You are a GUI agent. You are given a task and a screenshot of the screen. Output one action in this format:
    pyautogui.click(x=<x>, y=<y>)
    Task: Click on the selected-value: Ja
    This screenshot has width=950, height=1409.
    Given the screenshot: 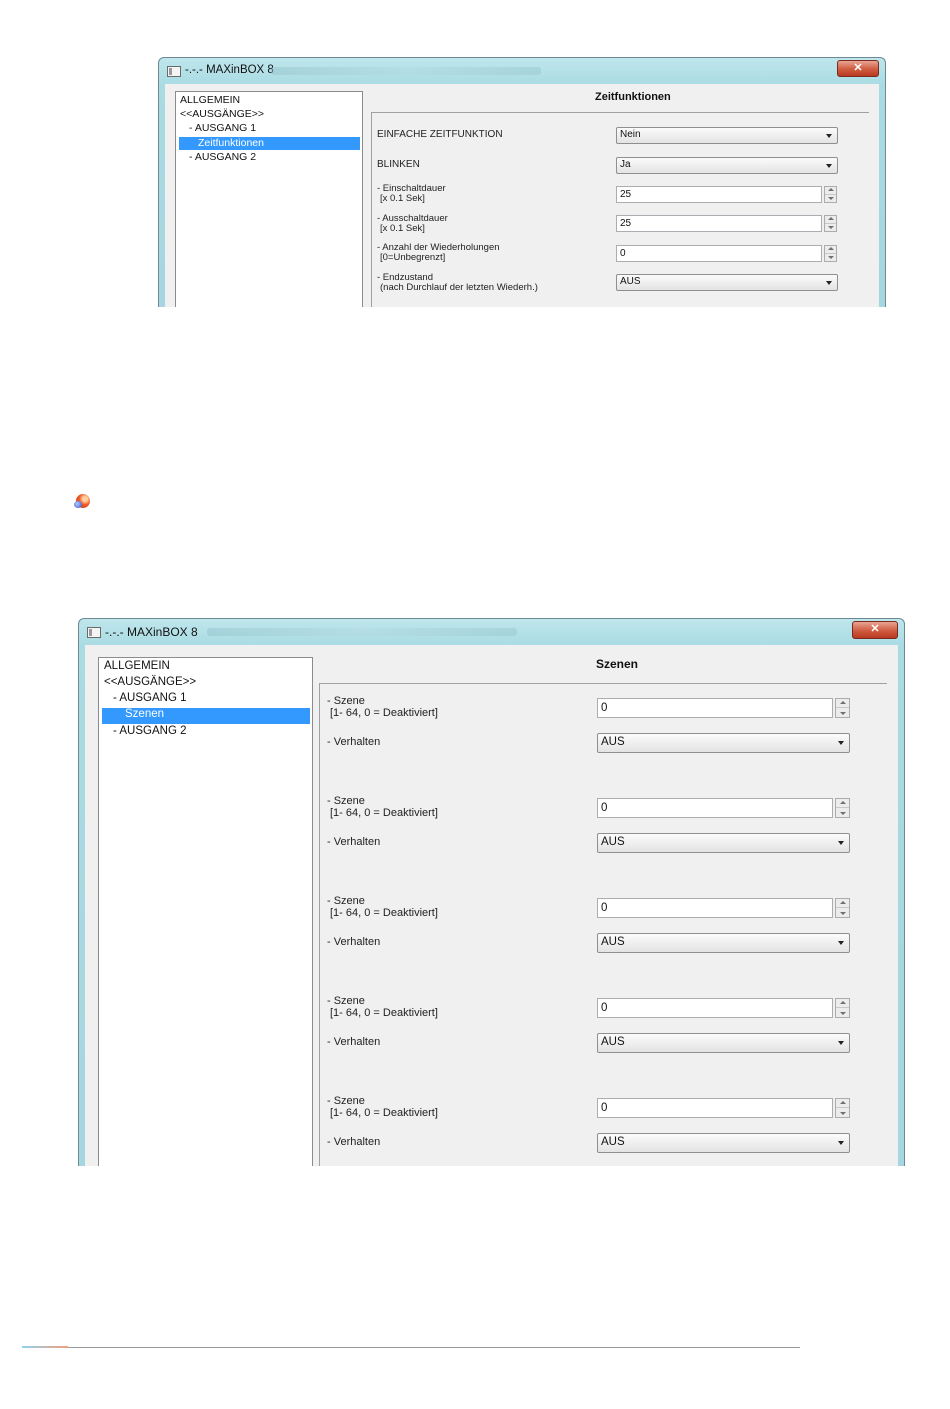 What is the action you would take?
    pyautogui.click(x=625, y=164)
    